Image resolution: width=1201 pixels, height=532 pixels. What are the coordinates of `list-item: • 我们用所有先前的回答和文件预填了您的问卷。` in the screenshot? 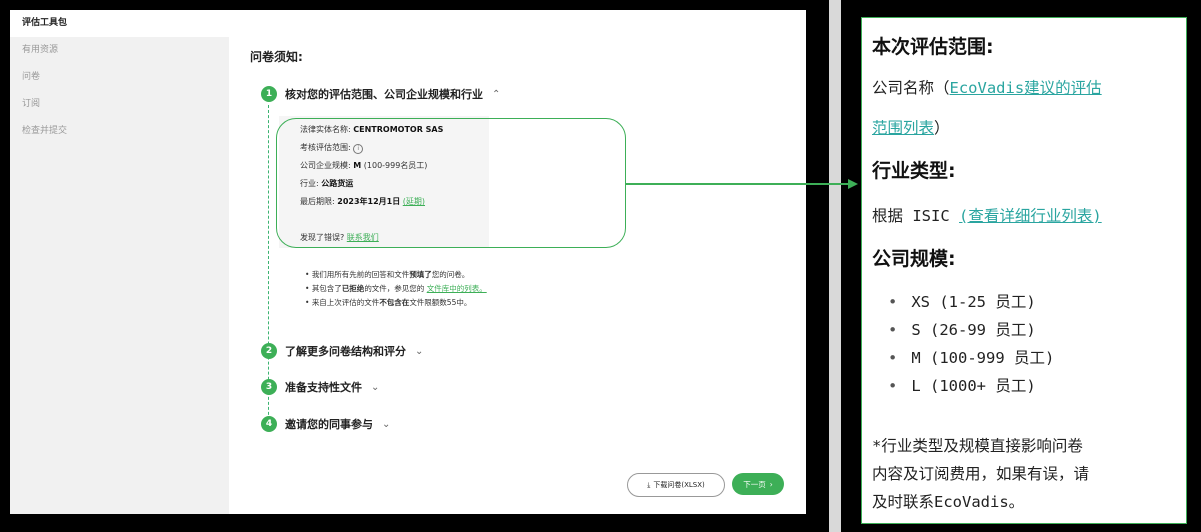 It's located at (387, 274).